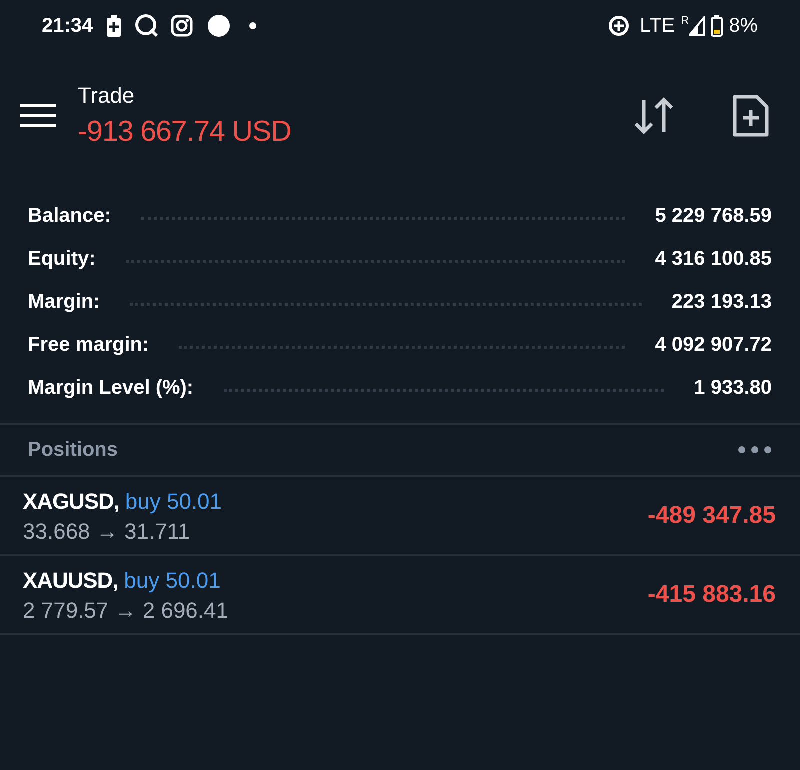 This screenshot has width=800, height=770. Describe the element at coordinates (89, 345) in the screenshot. I see `summary-label: Free margin:` at that location.